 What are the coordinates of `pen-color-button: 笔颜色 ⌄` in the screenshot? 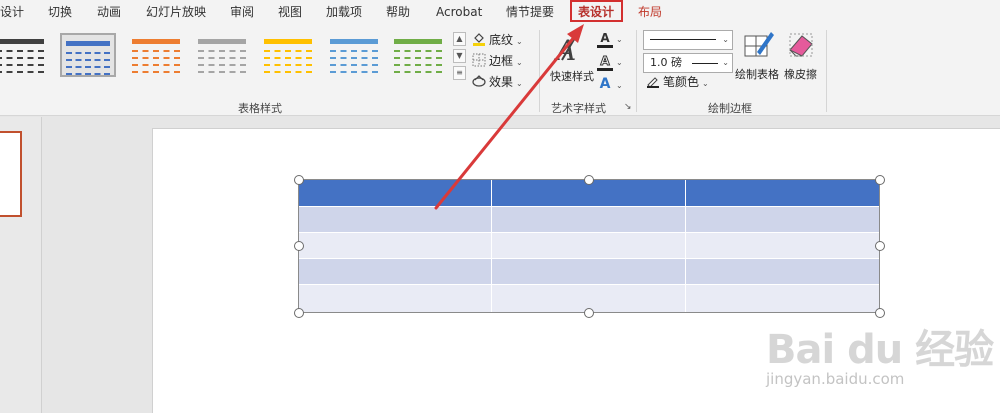 It's located at (677, 83).